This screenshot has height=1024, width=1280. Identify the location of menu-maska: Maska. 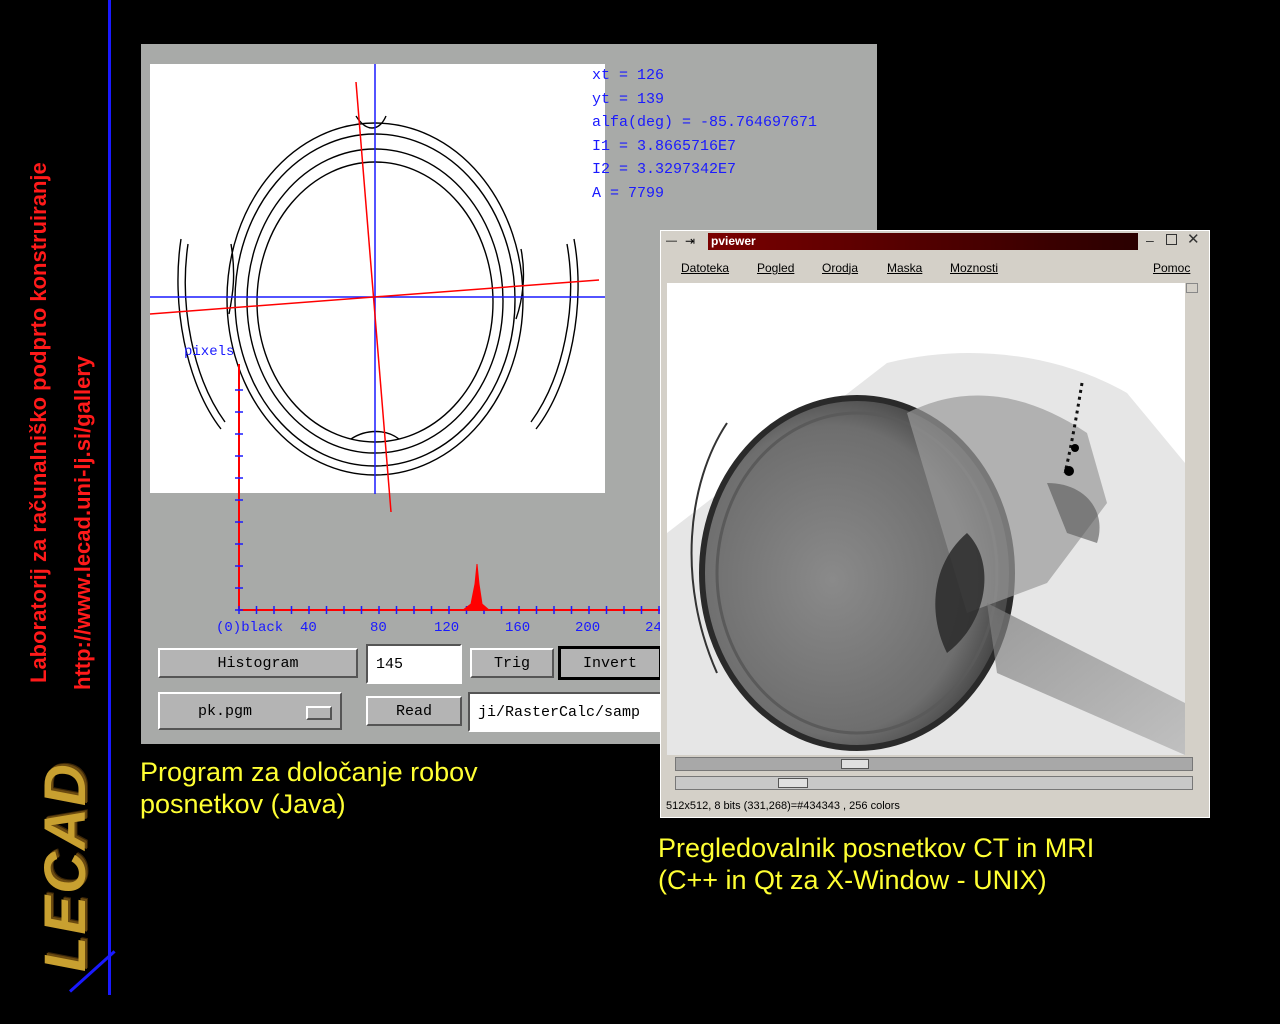
(904, 268).